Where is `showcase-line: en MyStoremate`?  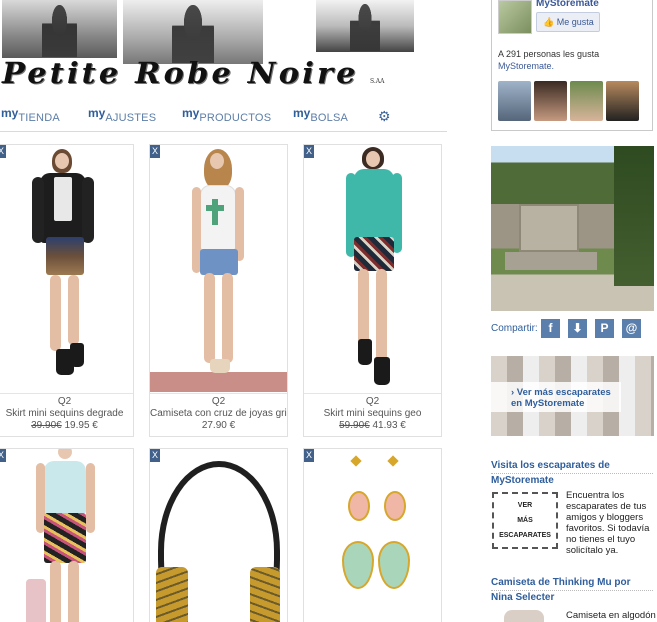 showcase-line: en MyStoremate is located at coordinates (548, 403).